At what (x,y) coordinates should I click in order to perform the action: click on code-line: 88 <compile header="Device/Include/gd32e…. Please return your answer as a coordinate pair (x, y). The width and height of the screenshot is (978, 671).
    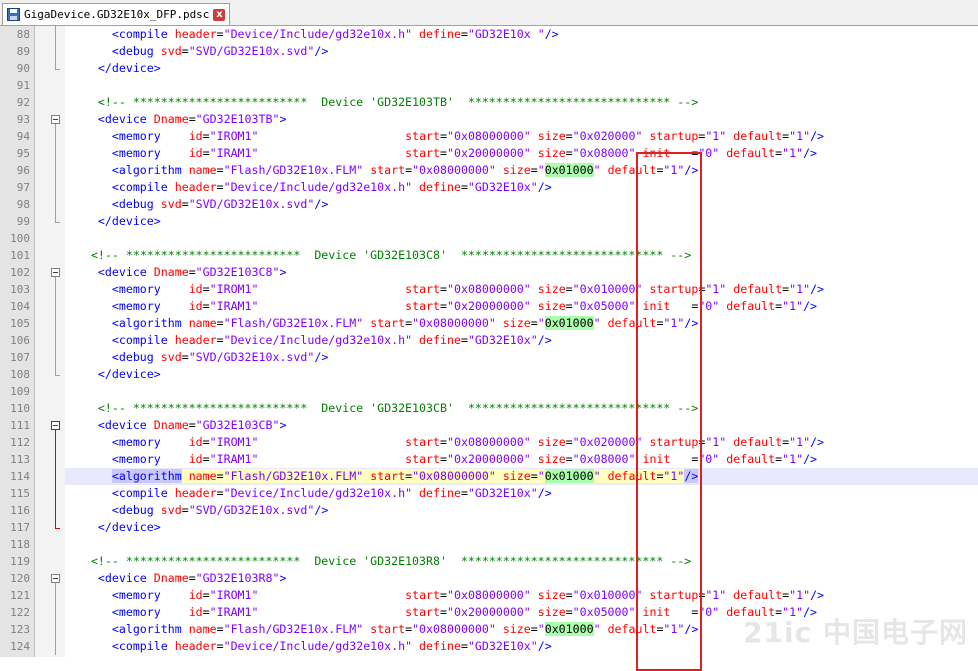
    Looking at the image, I should click on (489, 34).